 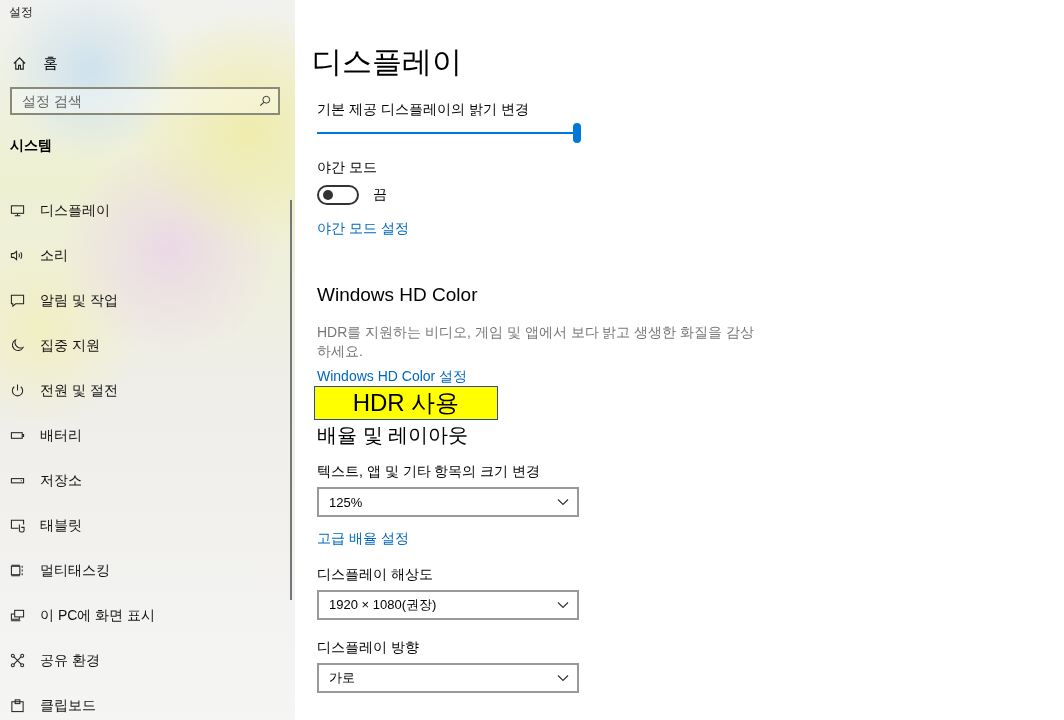 What do you see at coordinates (147, 63) in the screenshot?
I see `home-link: 홈` at bounding box center [147, 63].